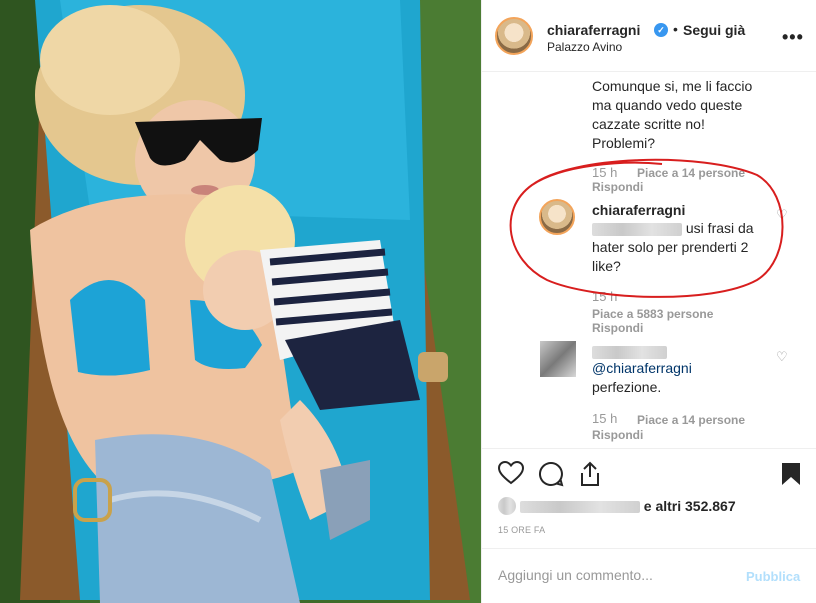  I want to click on post-time: 15 ORE FA, so click(521, 530).